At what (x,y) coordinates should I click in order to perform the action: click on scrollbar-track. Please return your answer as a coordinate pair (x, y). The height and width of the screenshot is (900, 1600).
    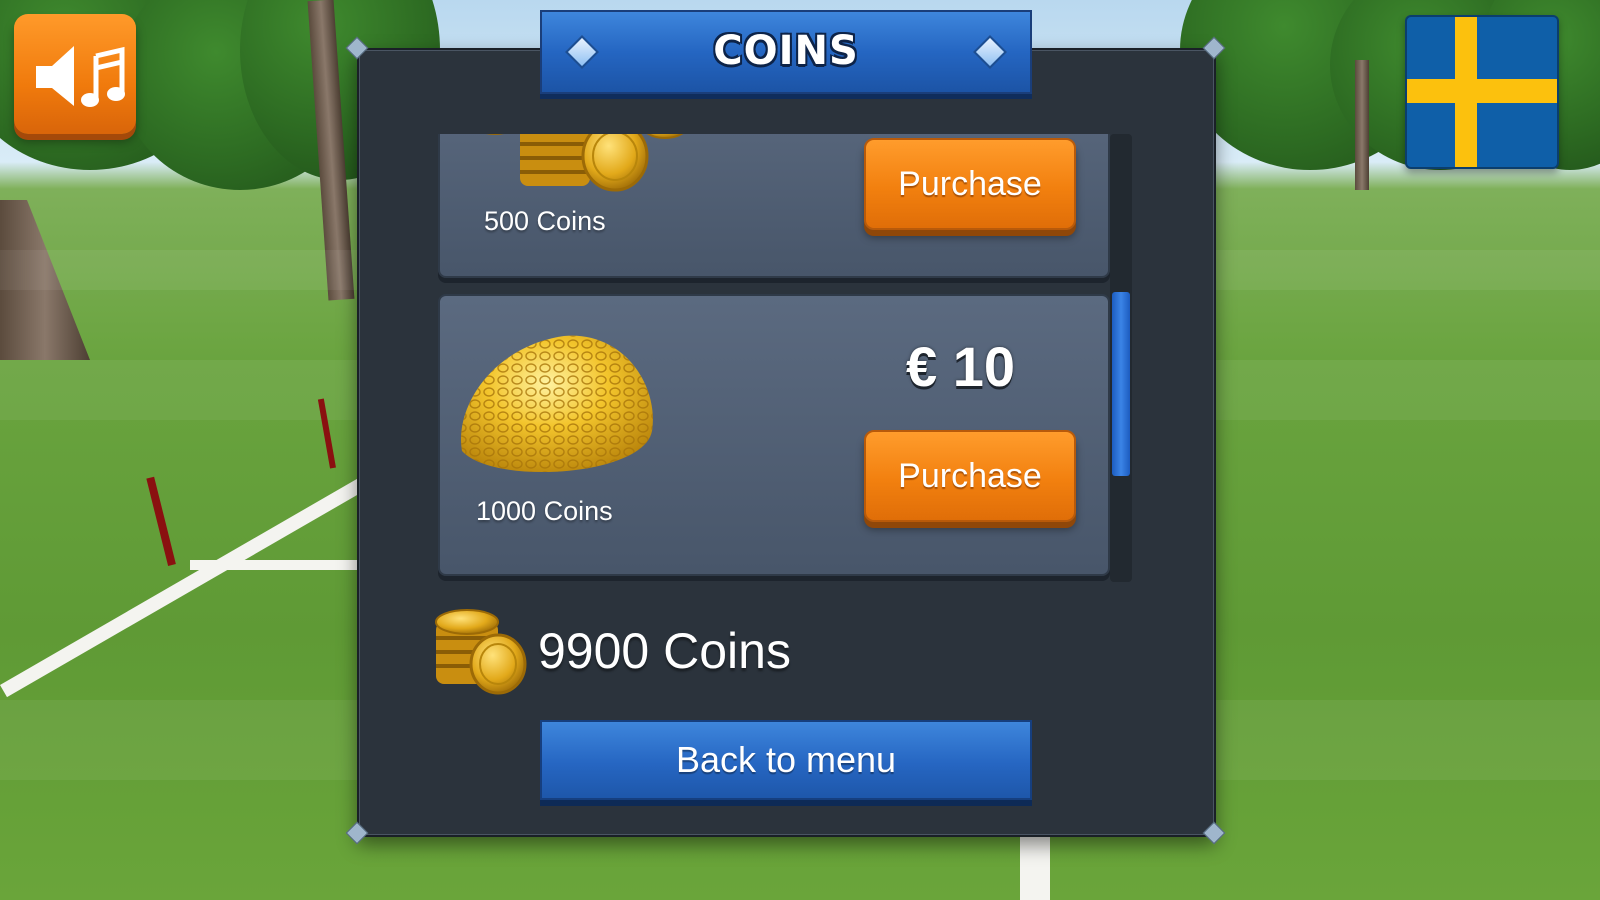
    Looking at the image, I should click on (1121, 358).